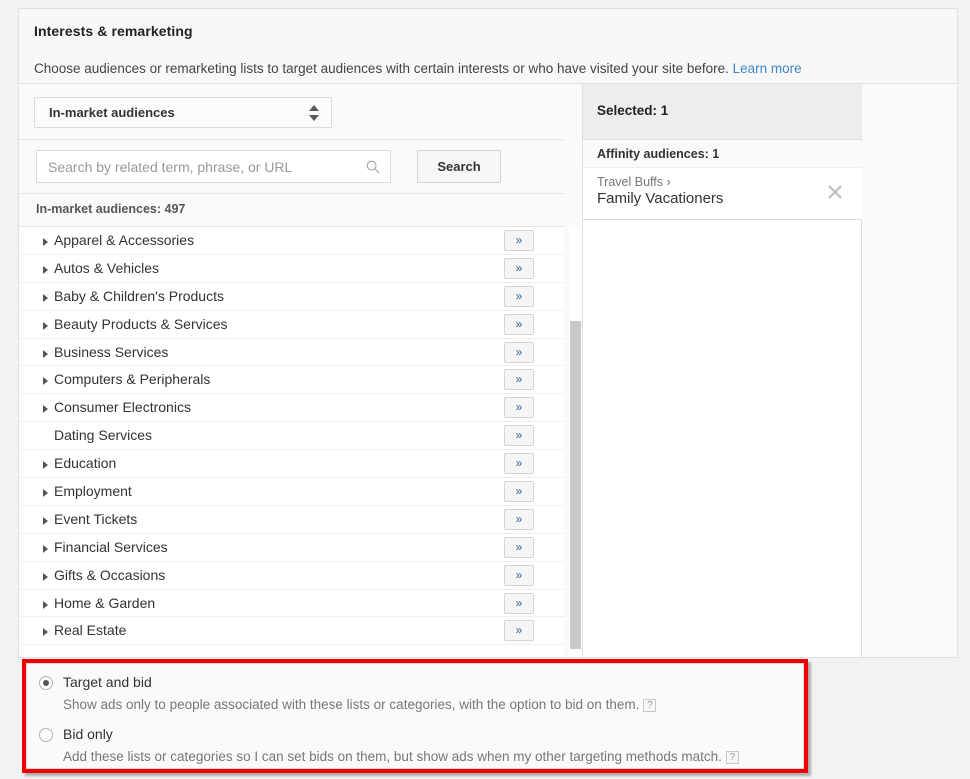 This screenshot has height=779, width=970. What do you see at coordinates (103, 435) in the screenshot?
I see `category-row-label: Dating Services` at bounding box center [103, 435].